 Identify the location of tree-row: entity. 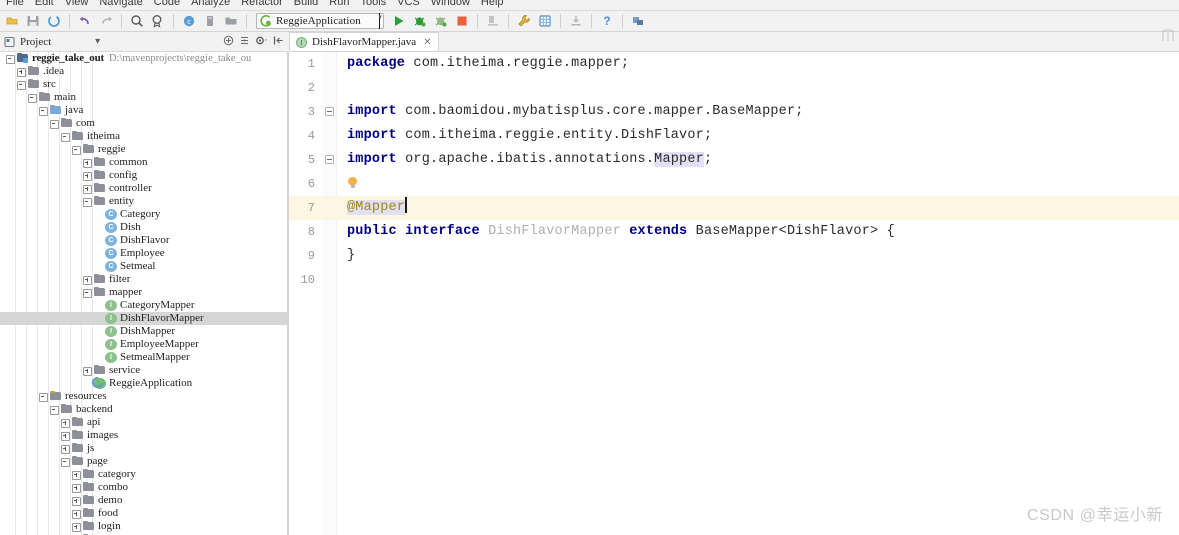
(143, 201).